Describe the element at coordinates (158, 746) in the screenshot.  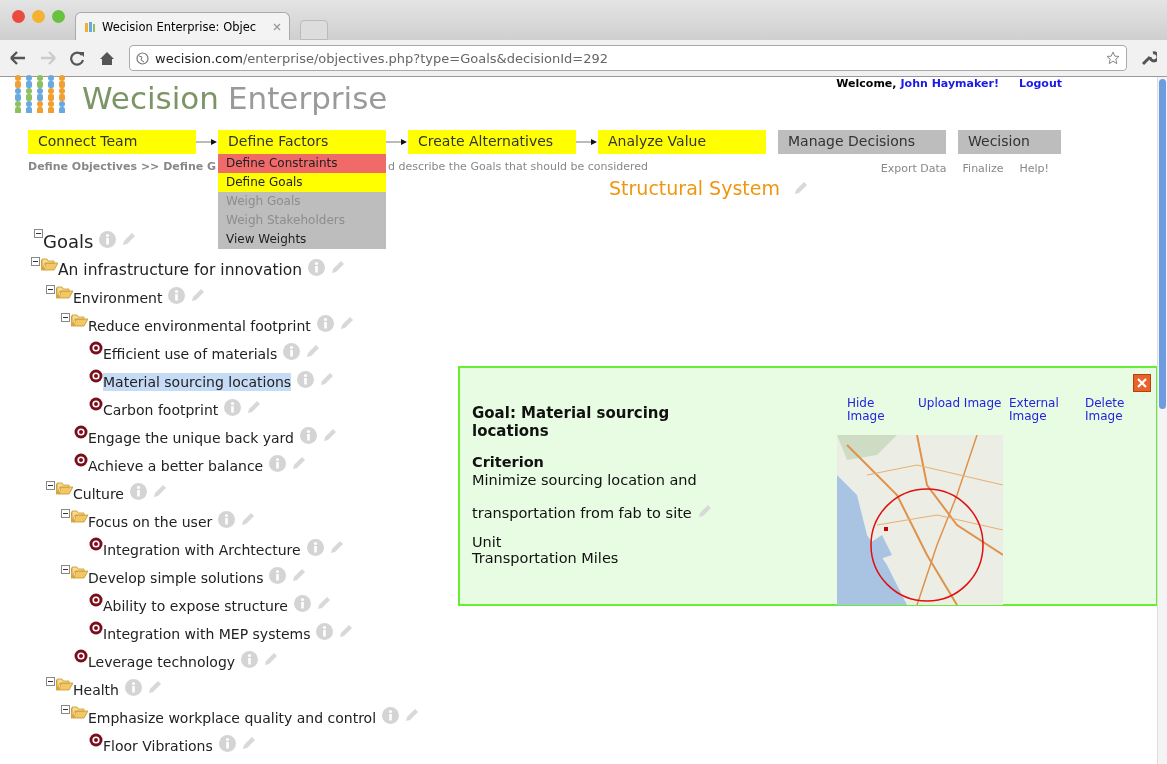
I see `tree-item: Floor Vibrations` at that location.